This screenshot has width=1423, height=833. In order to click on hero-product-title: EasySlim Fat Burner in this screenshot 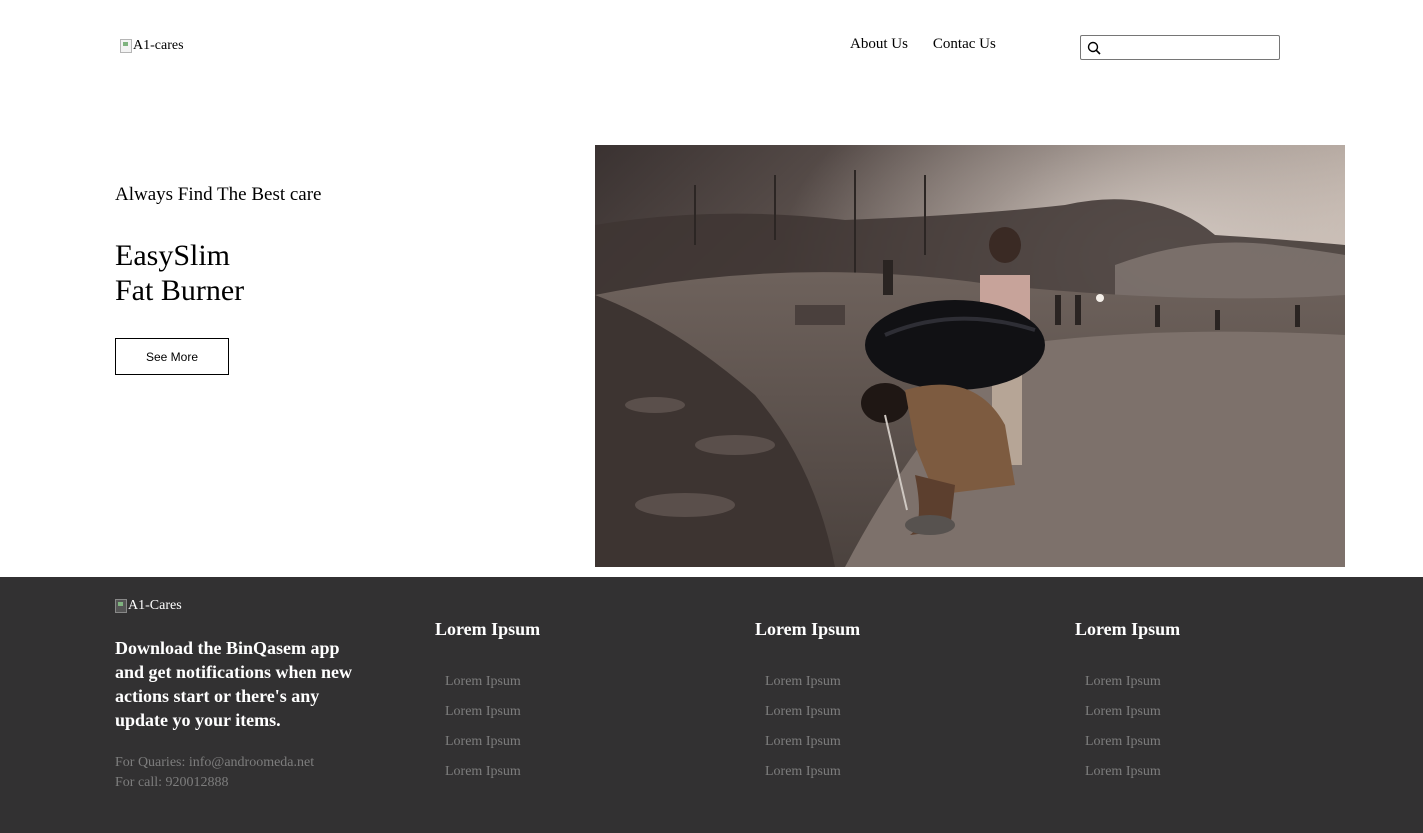, I will do `click(179, 273)`.